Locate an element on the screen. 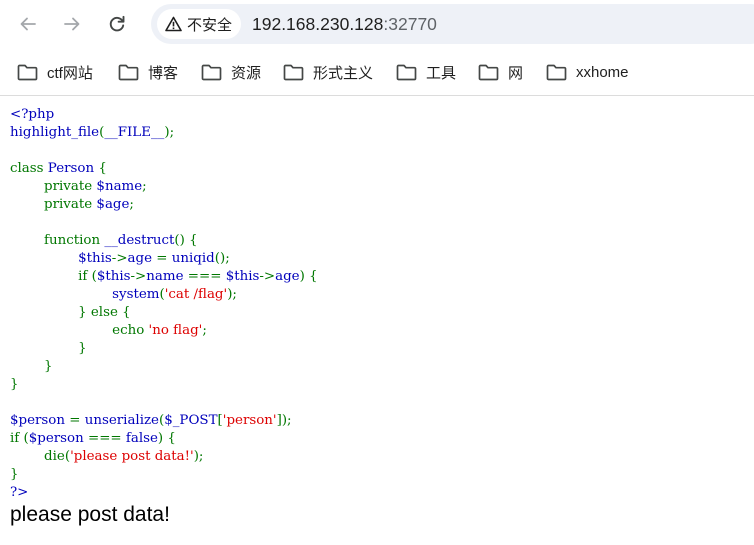  url-text: 192.168.230.128:32770 is located at coordinates (344, 24).